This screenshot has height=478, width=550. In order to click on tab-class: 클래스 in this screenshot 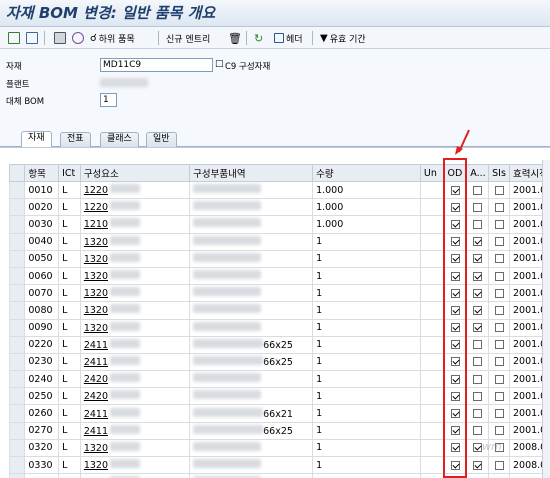, I will do `click(119, 139)`.